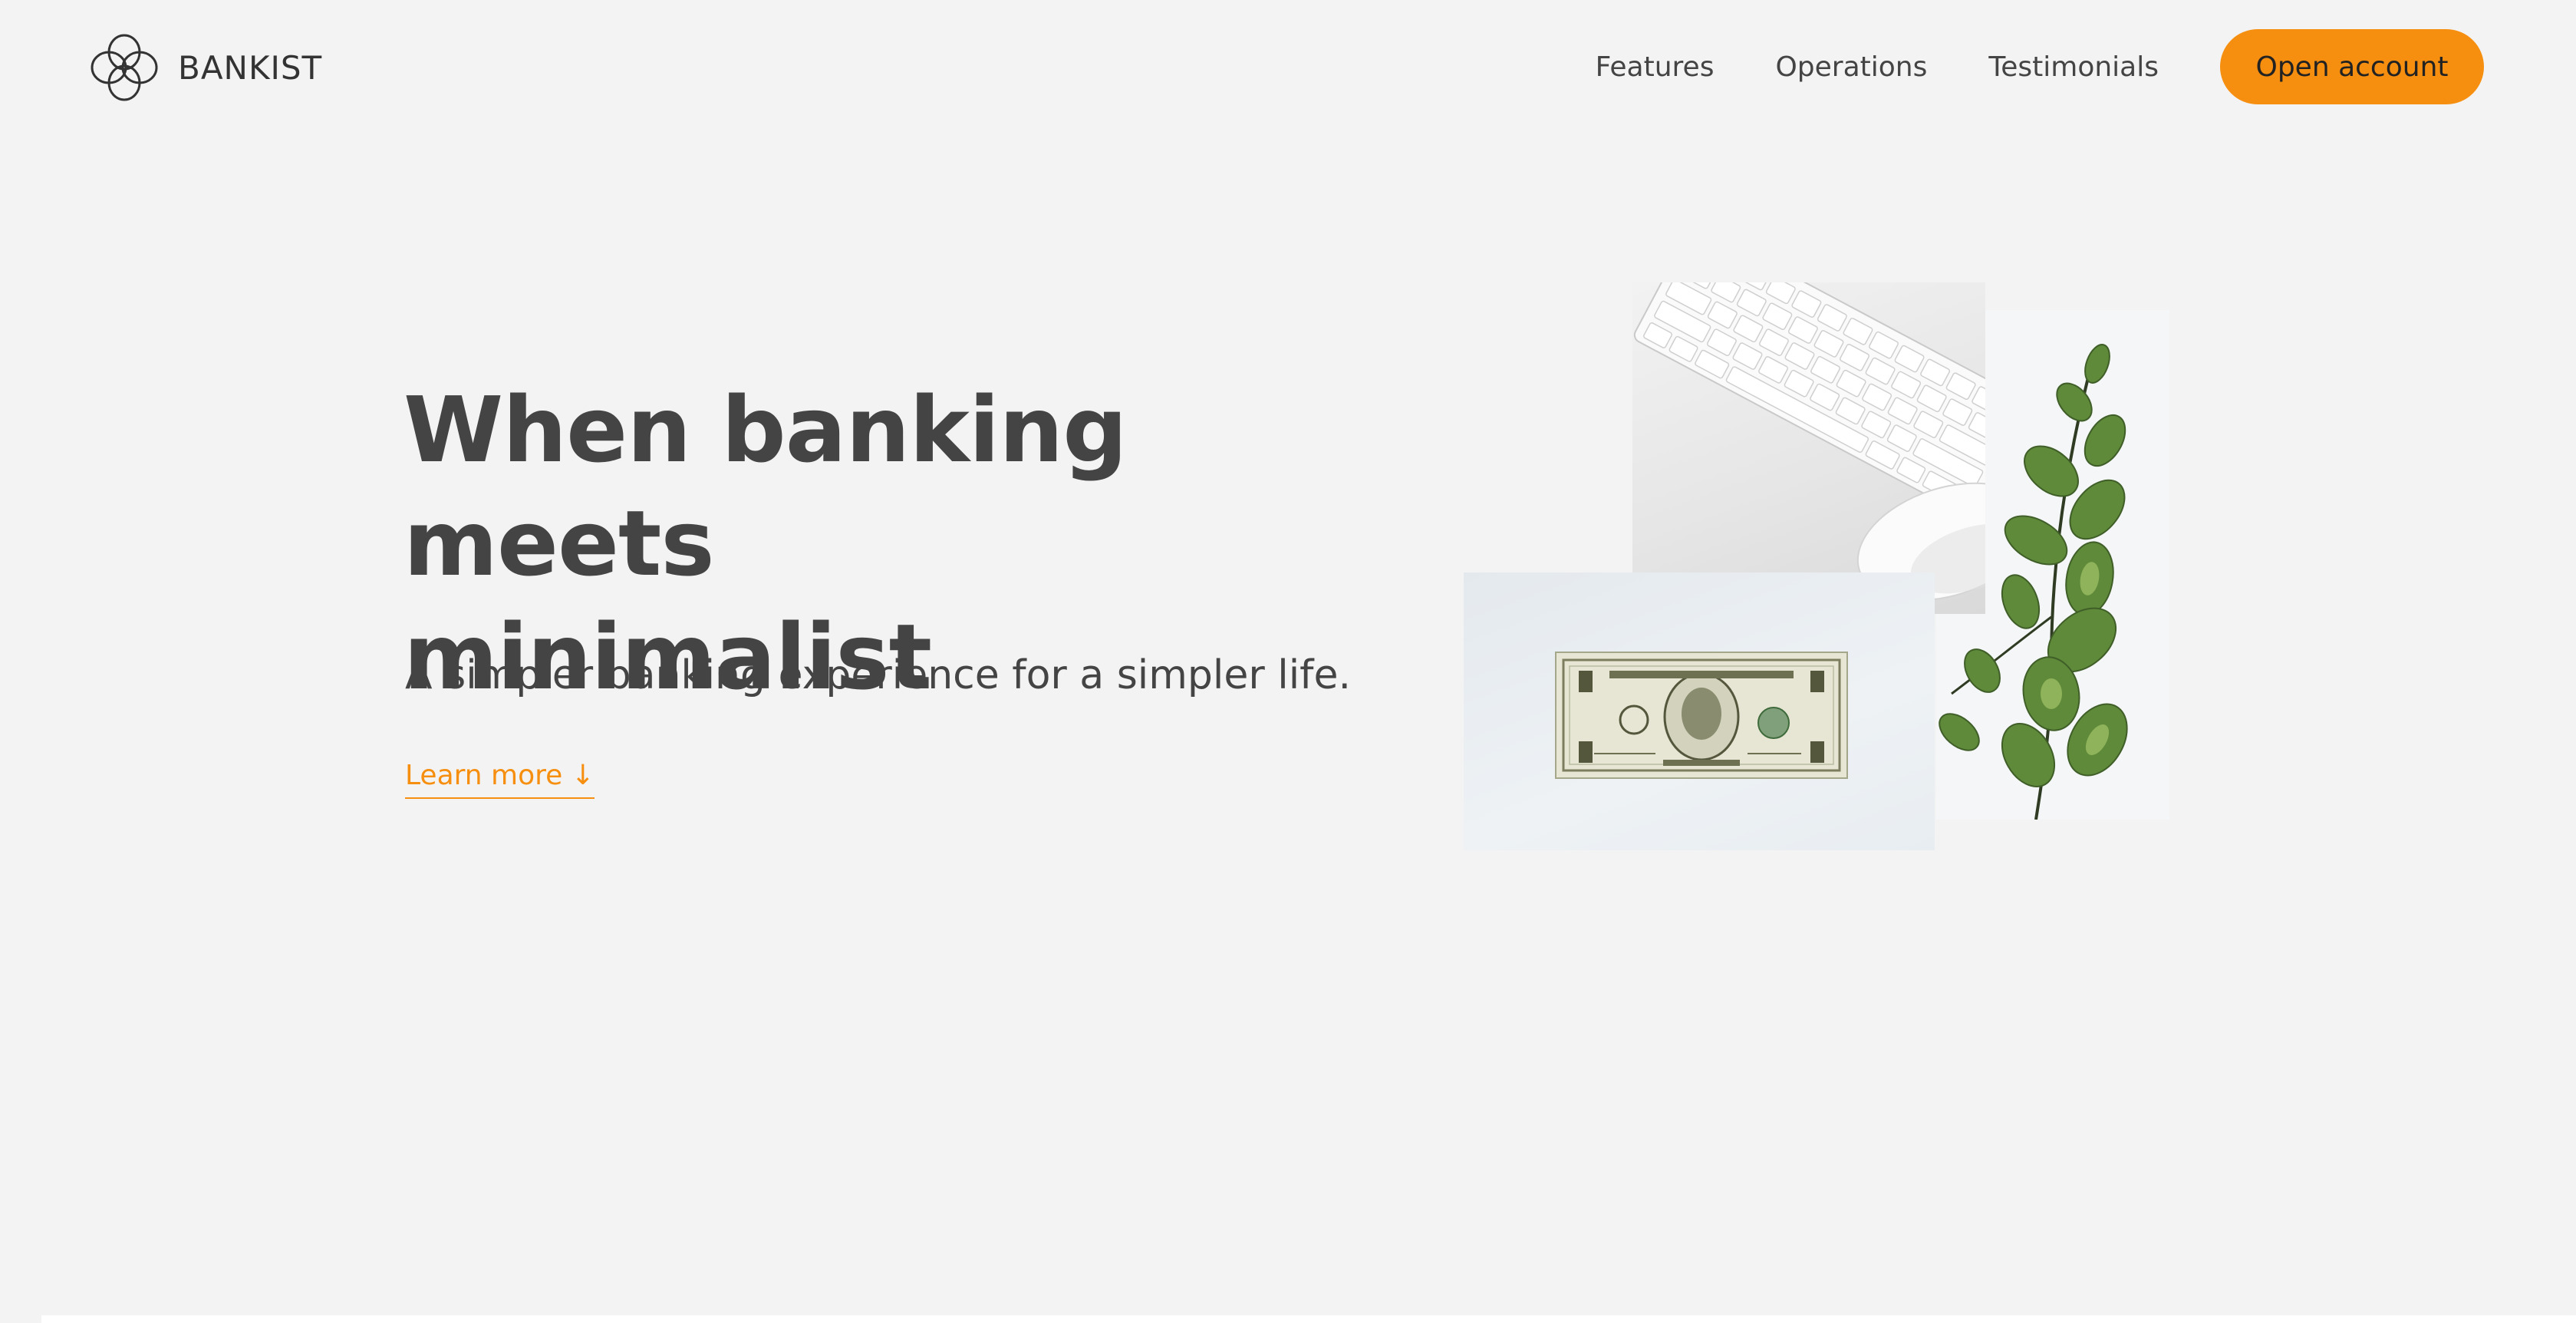 Image resolution: width=2576 pixels, height=1323 pixels. Describe the element at coordinates (1701, 715) in the screenshot. I see `dollar-bill-illustration` at that location.